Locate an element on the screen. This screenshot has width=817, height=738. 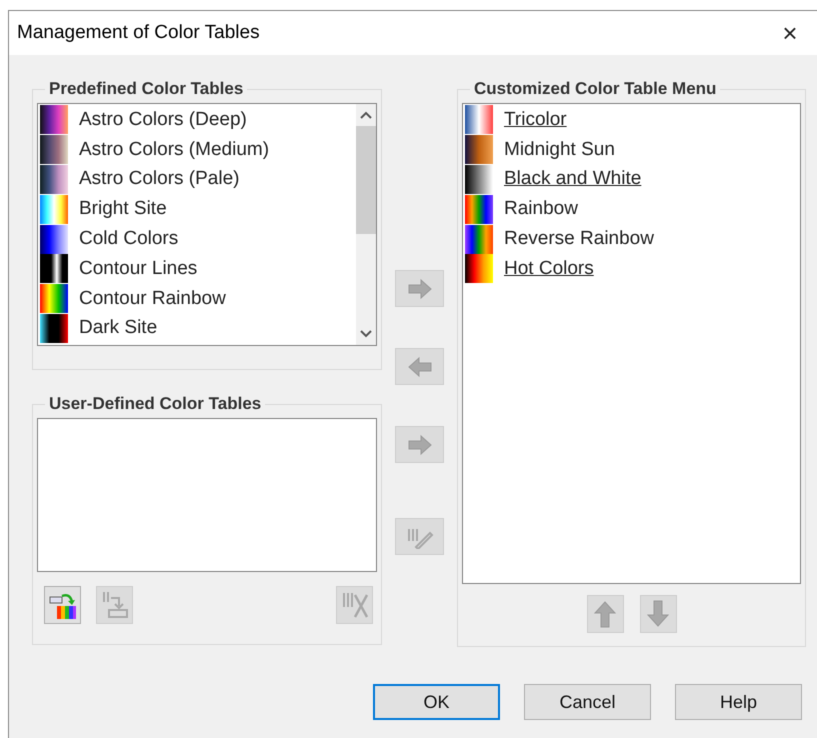
close-button: × is located at coordinates (790, 33).